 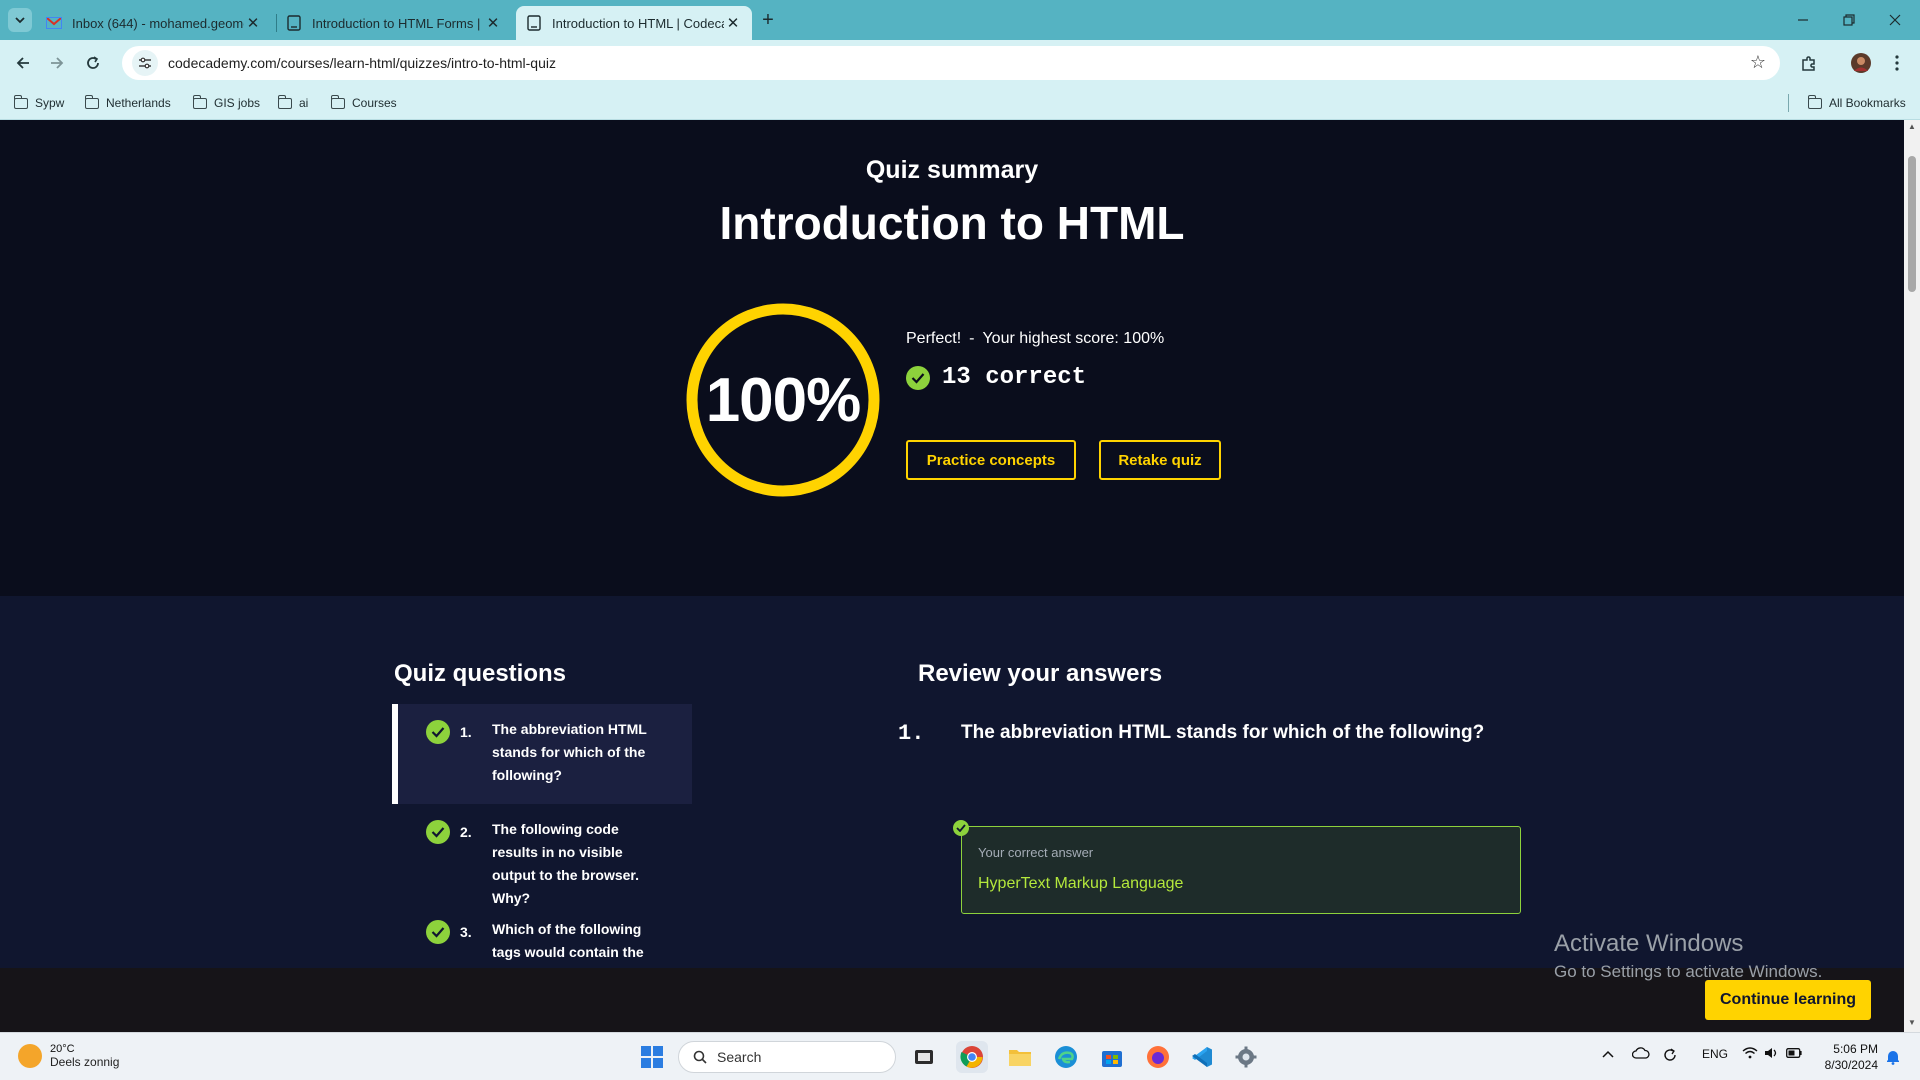 What do you see at coordinates (1895, 20) in the screenshot?
I see `close-window-button` at bounding box center [1895, 20].